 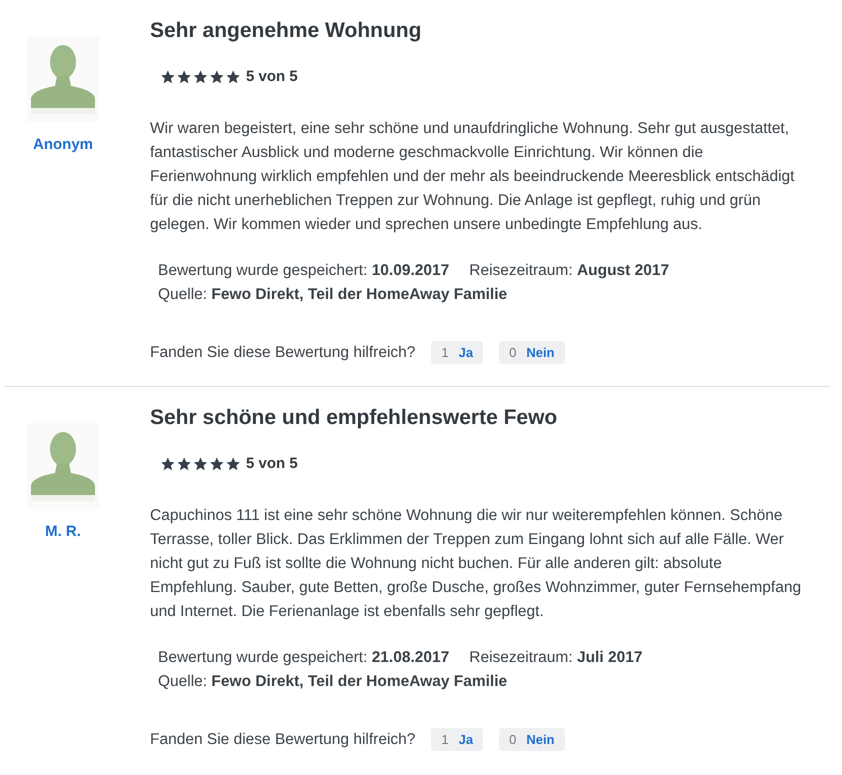 I want to click on saved-date: Bewertung wurde gespeichert: 21.08.2017, so click(x=304, y=658).